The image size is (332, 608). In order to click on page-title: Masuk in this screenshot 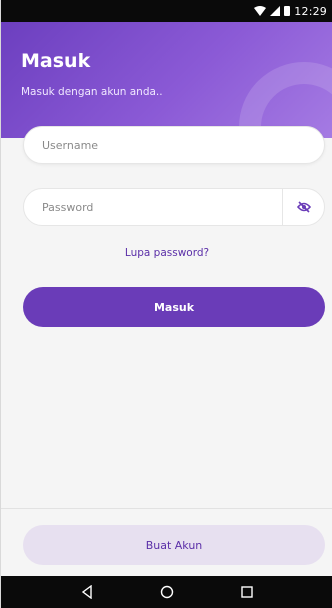, I will do `click(56, 61)`.